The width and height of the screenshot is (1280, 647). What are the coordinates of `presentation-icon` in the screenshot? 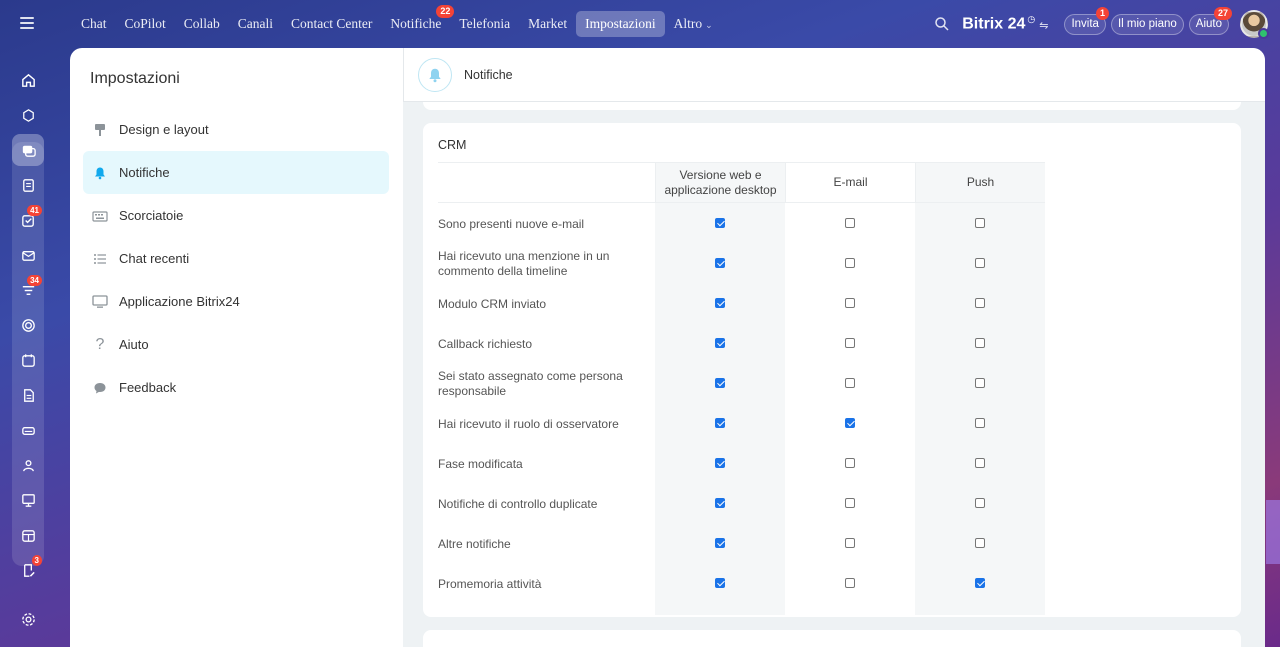 It's located at (28, 500).